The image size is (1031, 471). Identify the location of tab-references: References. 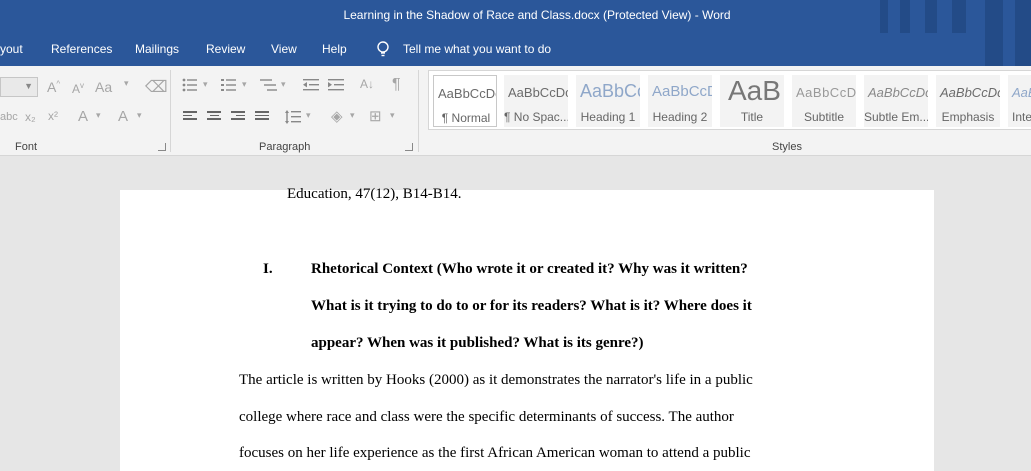
(81, 49).